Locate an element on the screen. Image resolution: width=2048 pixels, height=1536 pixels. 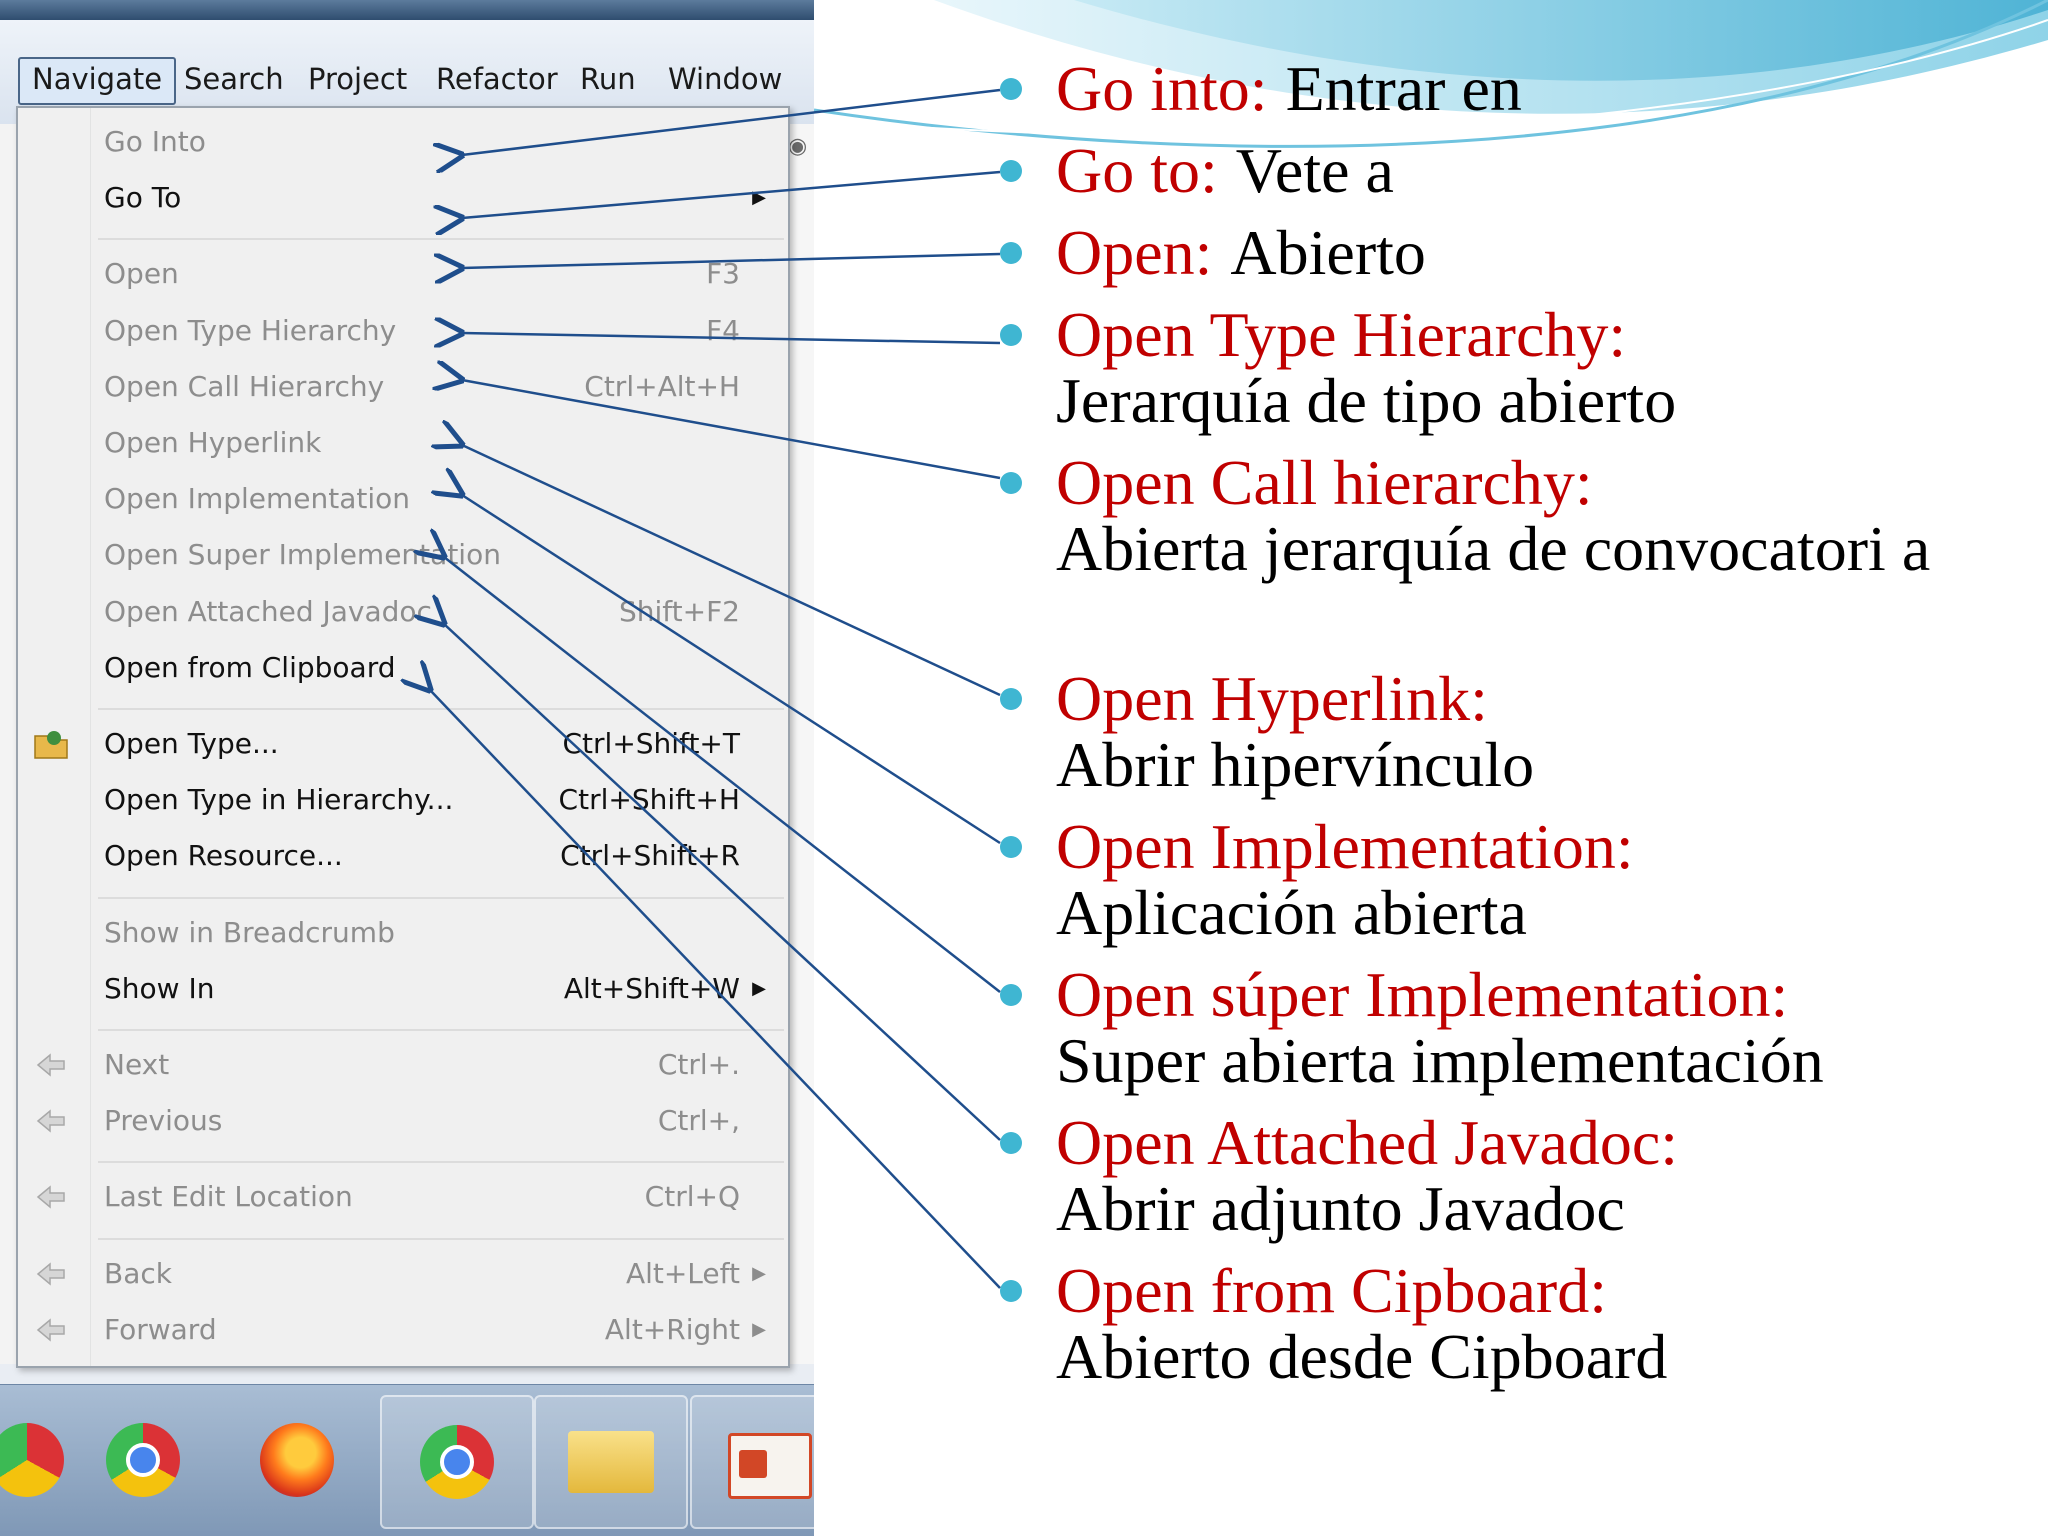
editor-background-right: ◉ is located at coordinates (800, 744).